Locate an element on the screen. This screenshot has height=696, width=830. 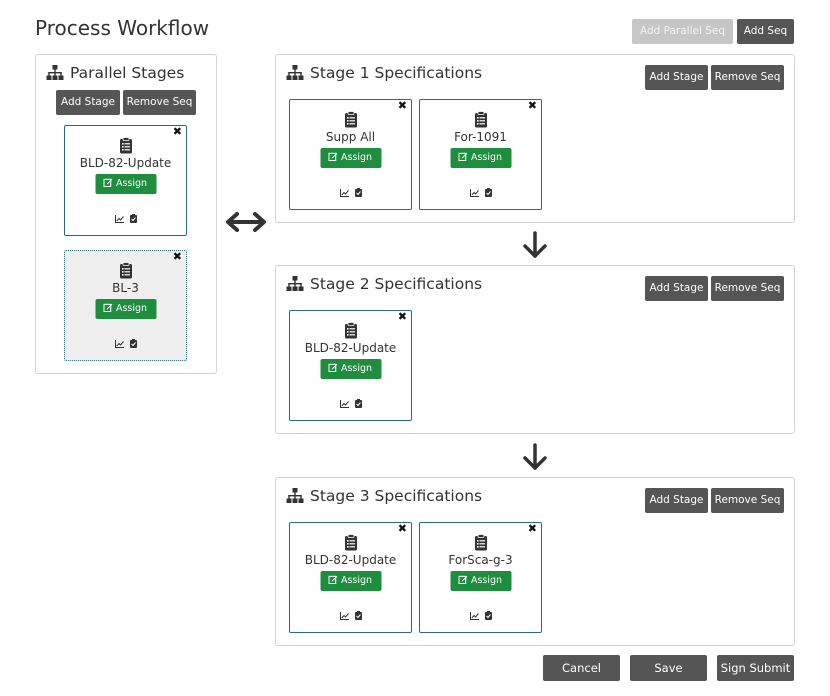
stage-2-add-stage-button: Add Stage is located at coordinates (676, 288).